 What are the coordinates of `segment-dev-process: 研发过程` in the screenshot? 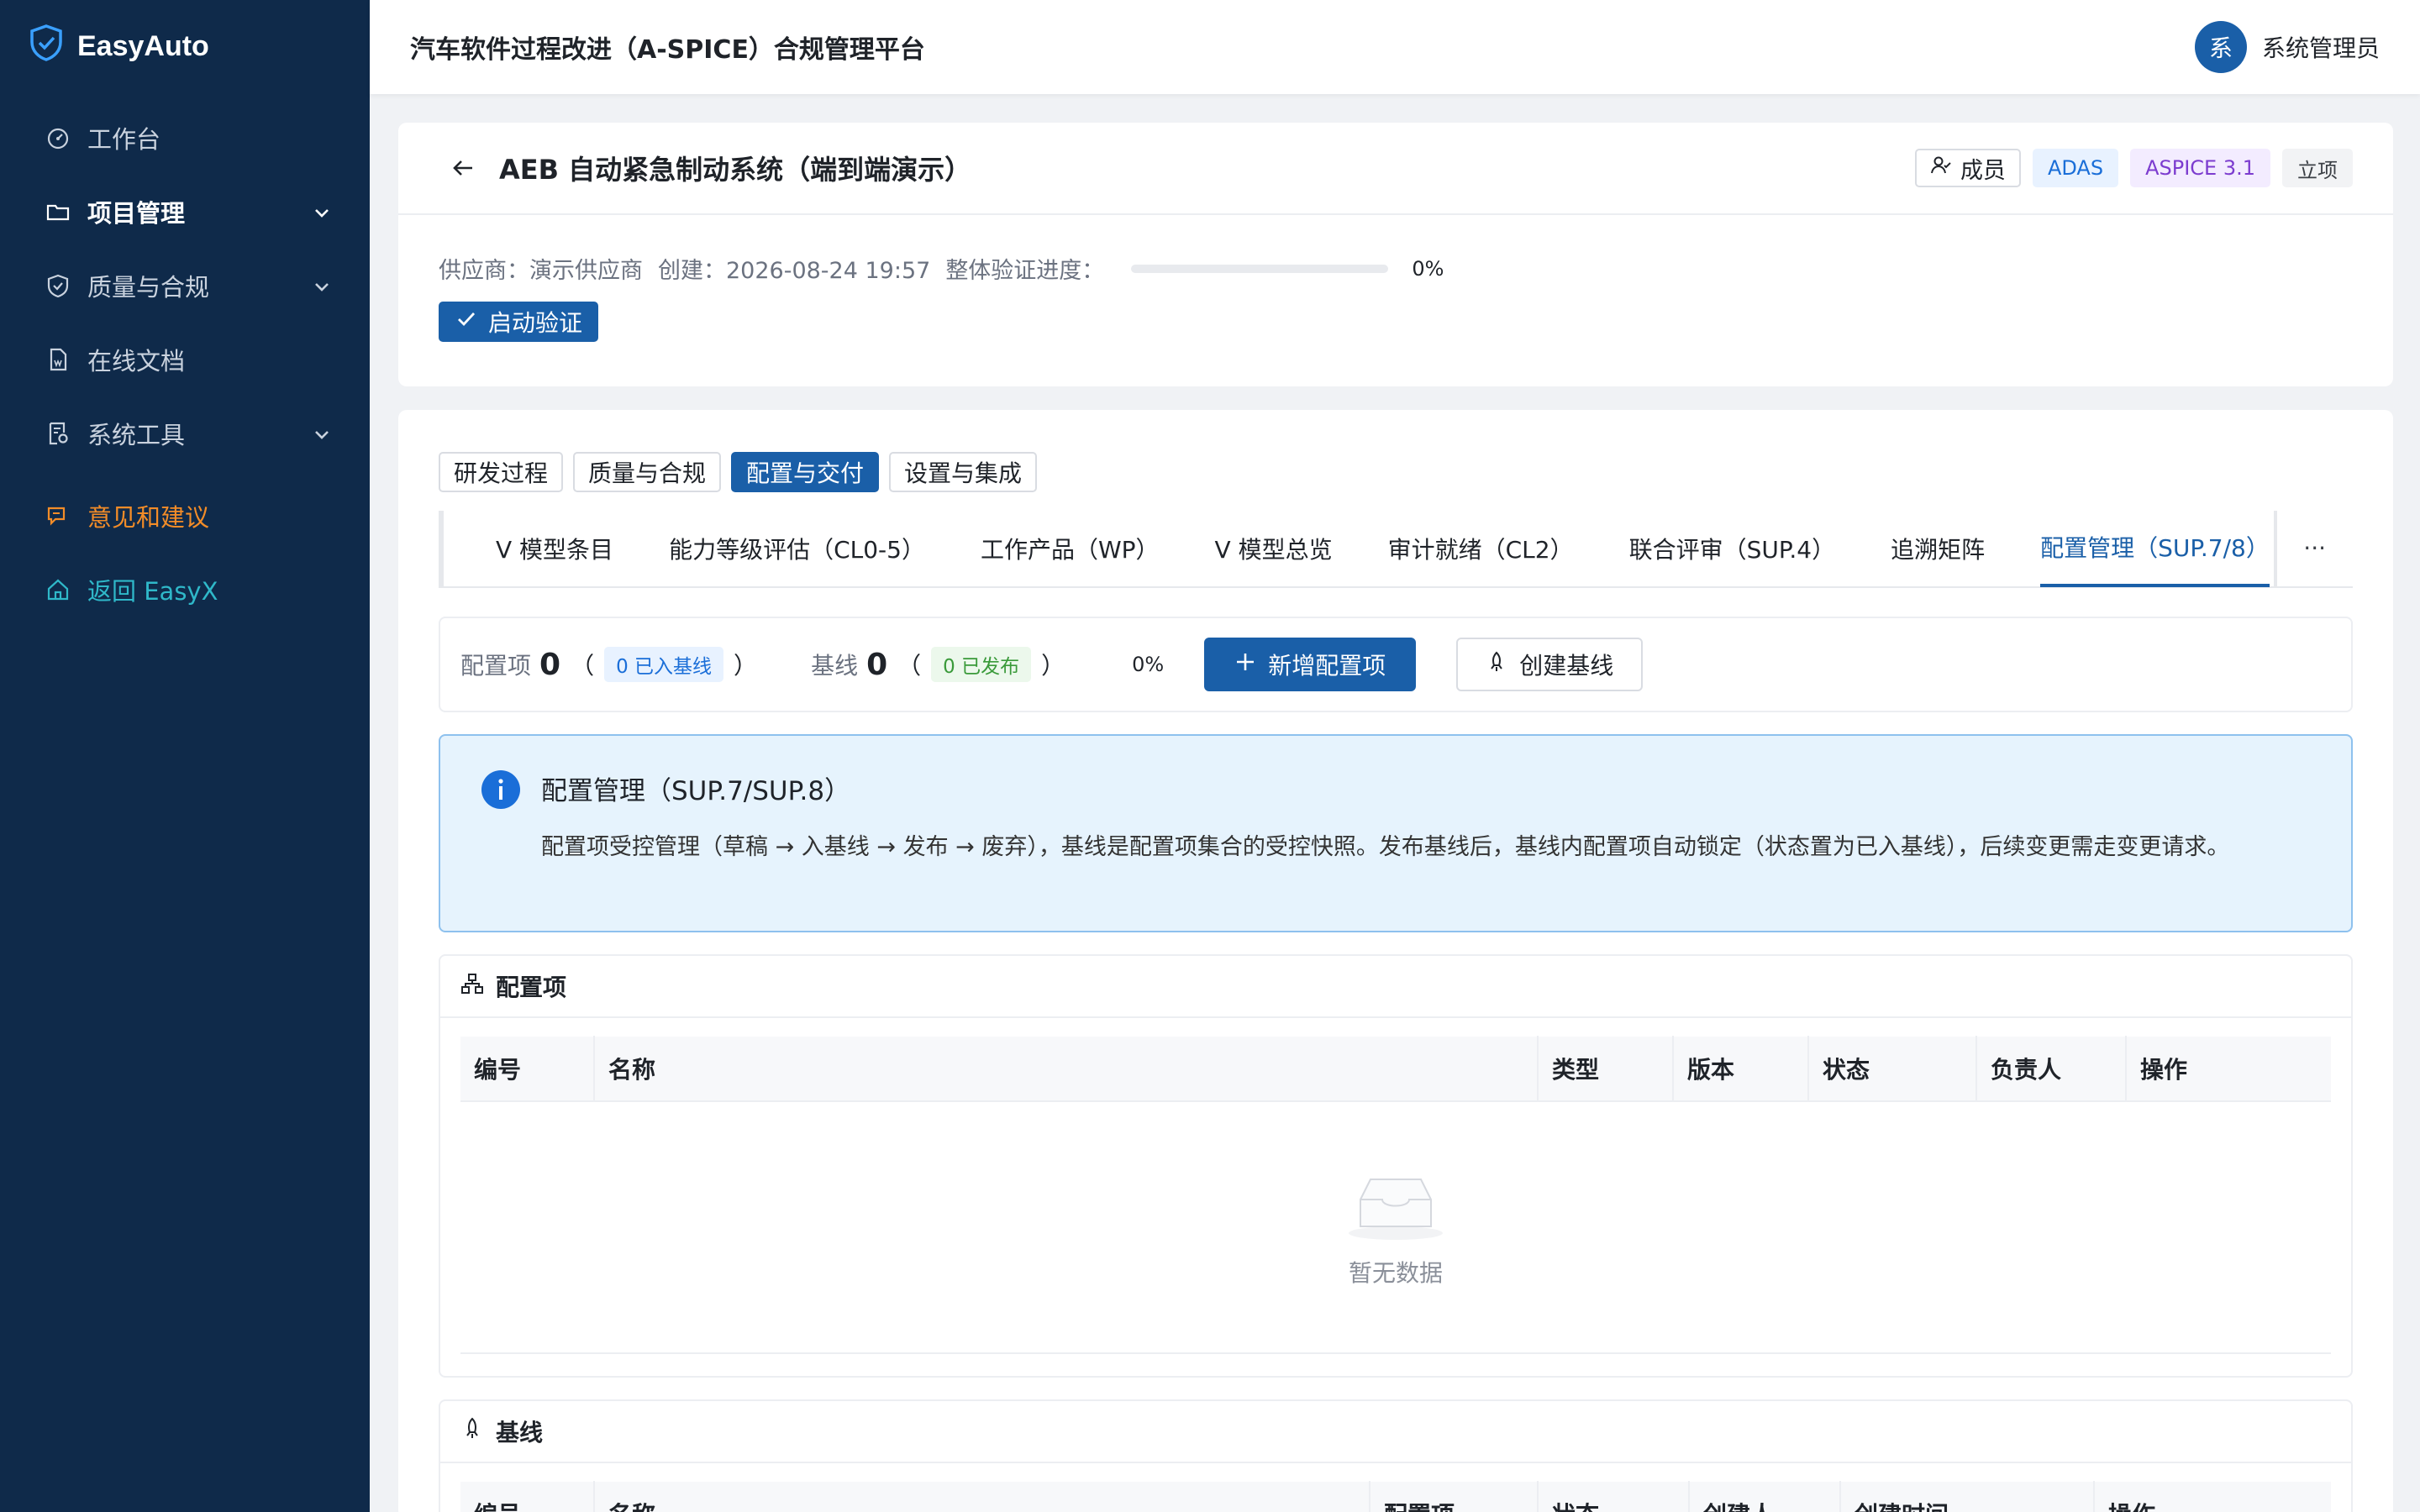 It's located at (501, 472).